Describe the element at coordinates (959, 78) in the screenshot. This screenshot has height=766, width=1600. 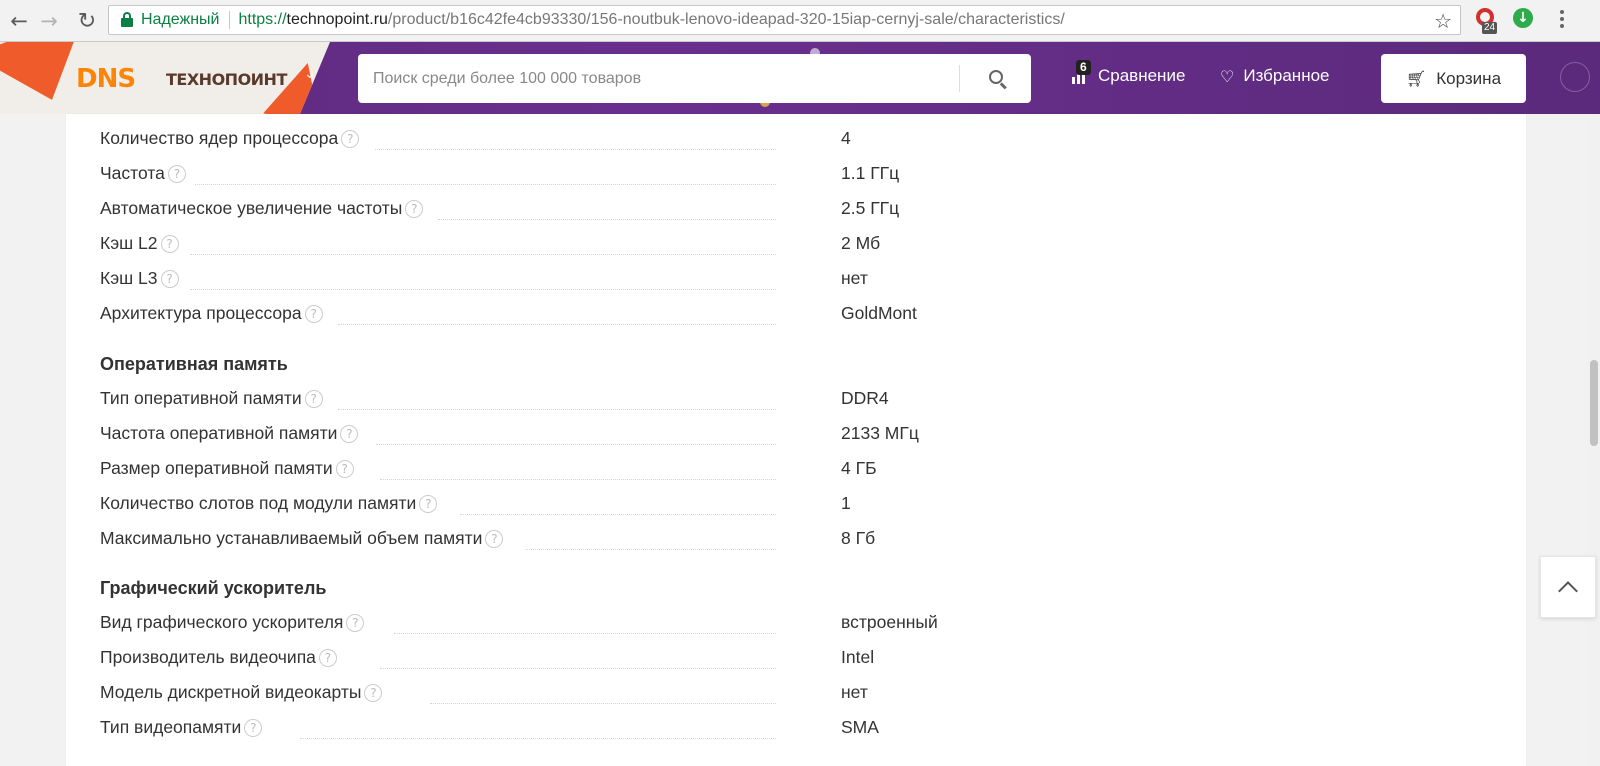
I see `search-divider` at that location.